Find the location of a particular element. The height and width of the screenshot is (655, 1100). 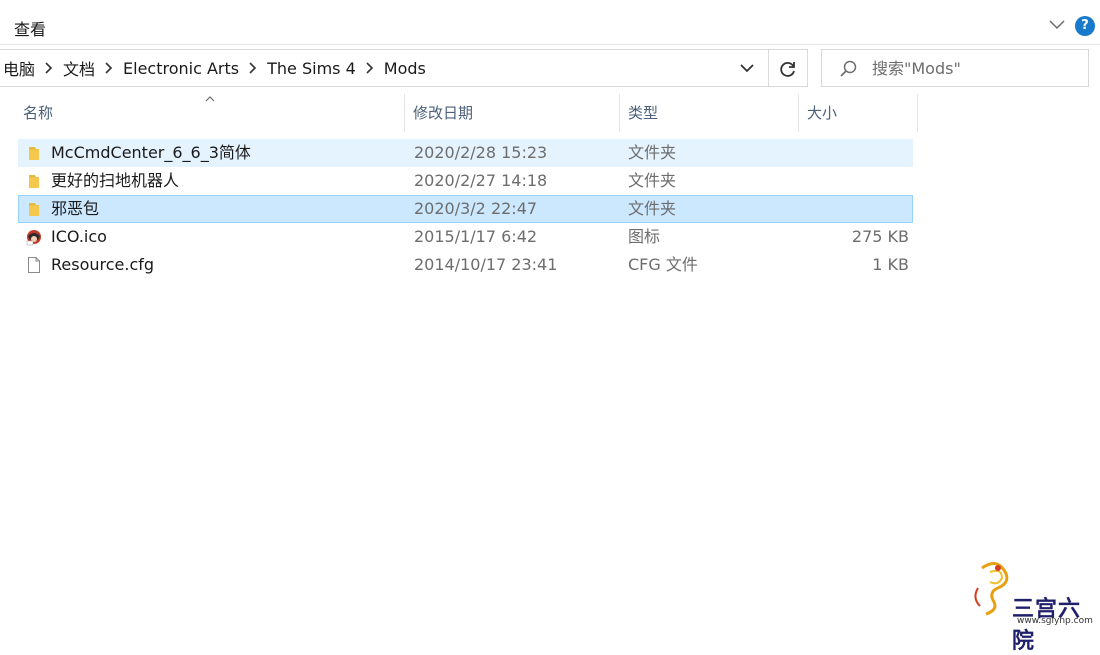

document-file-icon is located at coordinates (34, 265).